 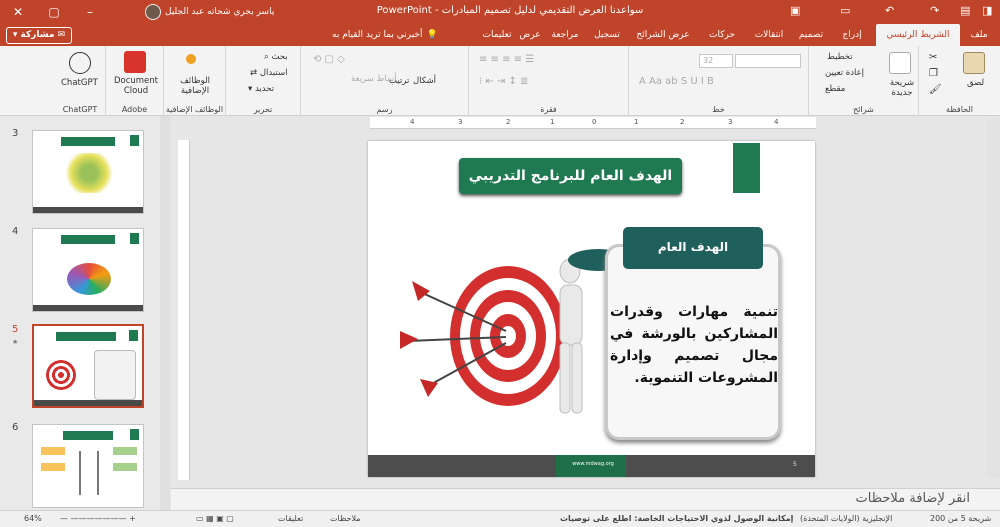 What do you see at coordinates (769, 35) in the screenshot?
I see `tab-transitions: انتقالات` at bounding box center [769, 35].